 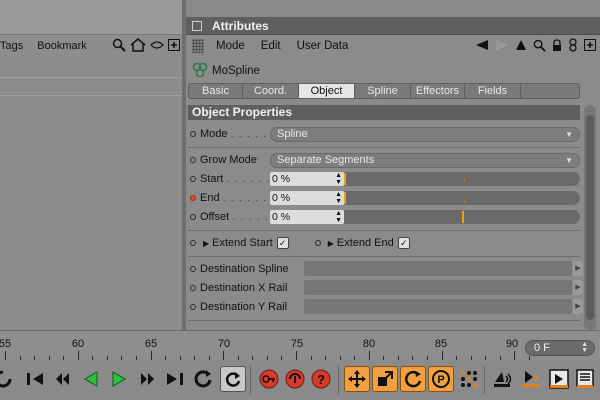 What do you see at coordinates (323, 46) in the screenshot?
I see `menu-user-data: User Data` at bounding box center [323, 46].